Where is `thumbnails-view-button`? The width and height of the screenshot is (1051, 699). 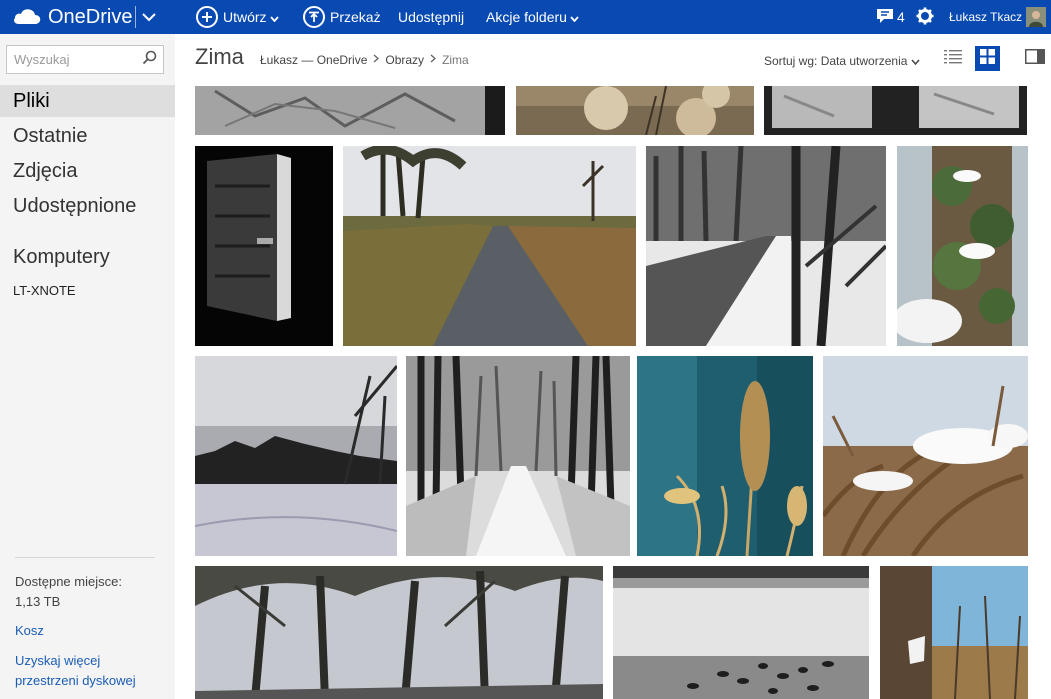 thumbnails-view-button is located at coordinates (987, 58).